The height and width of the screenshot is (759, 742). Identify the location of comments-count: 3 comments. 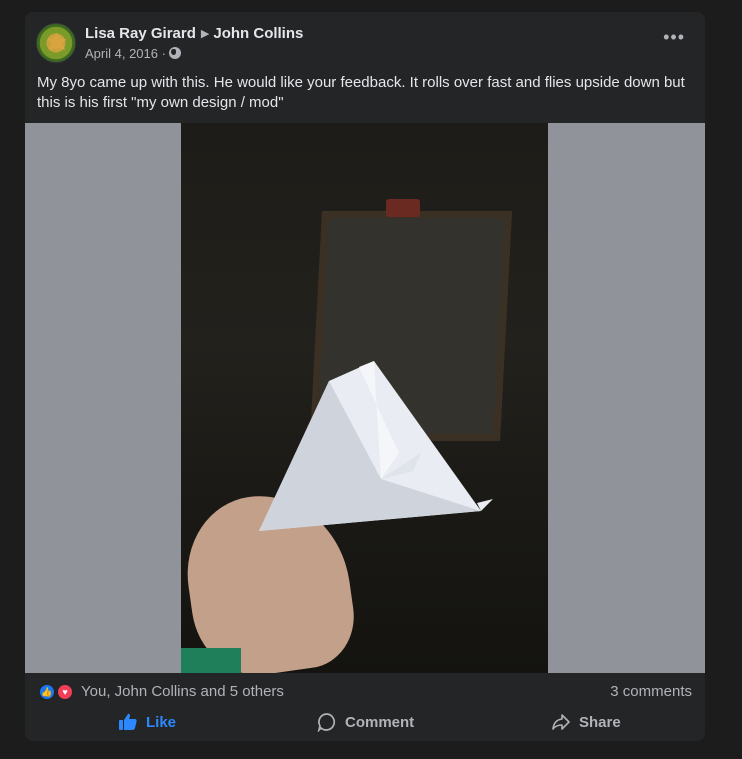
(651, 691).